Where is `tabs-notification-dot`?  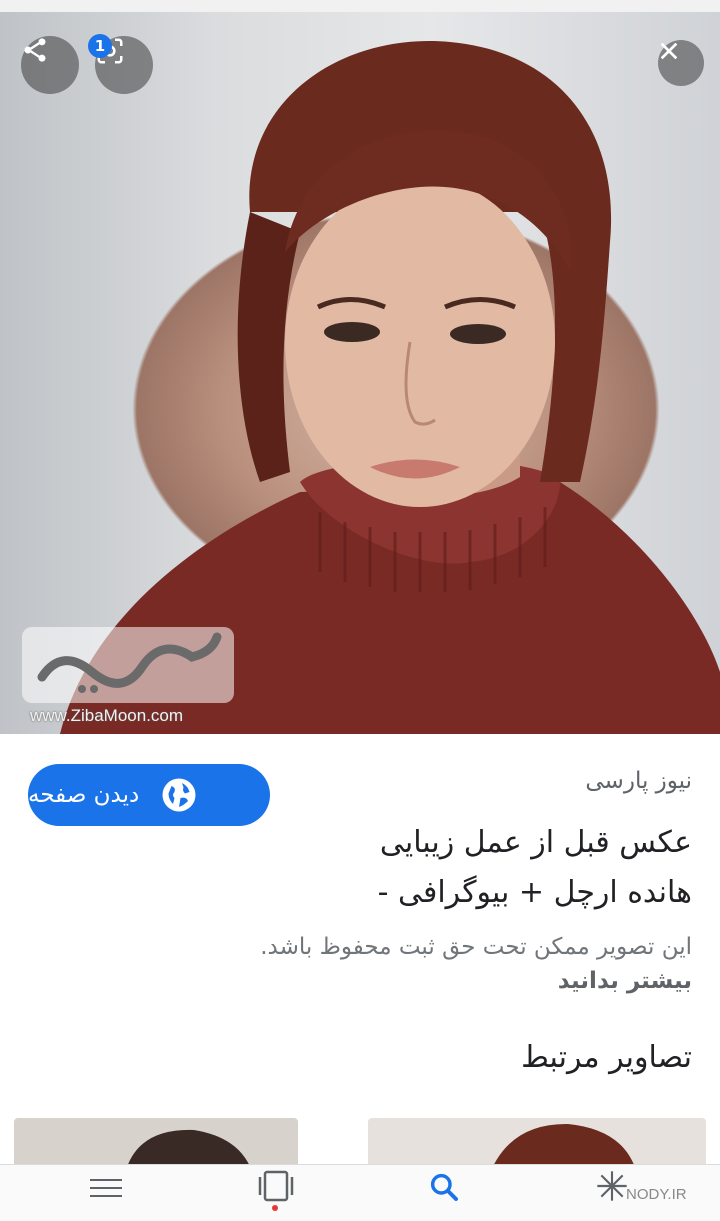
tabs-notification-dot is located at coordinates (275, 1208).